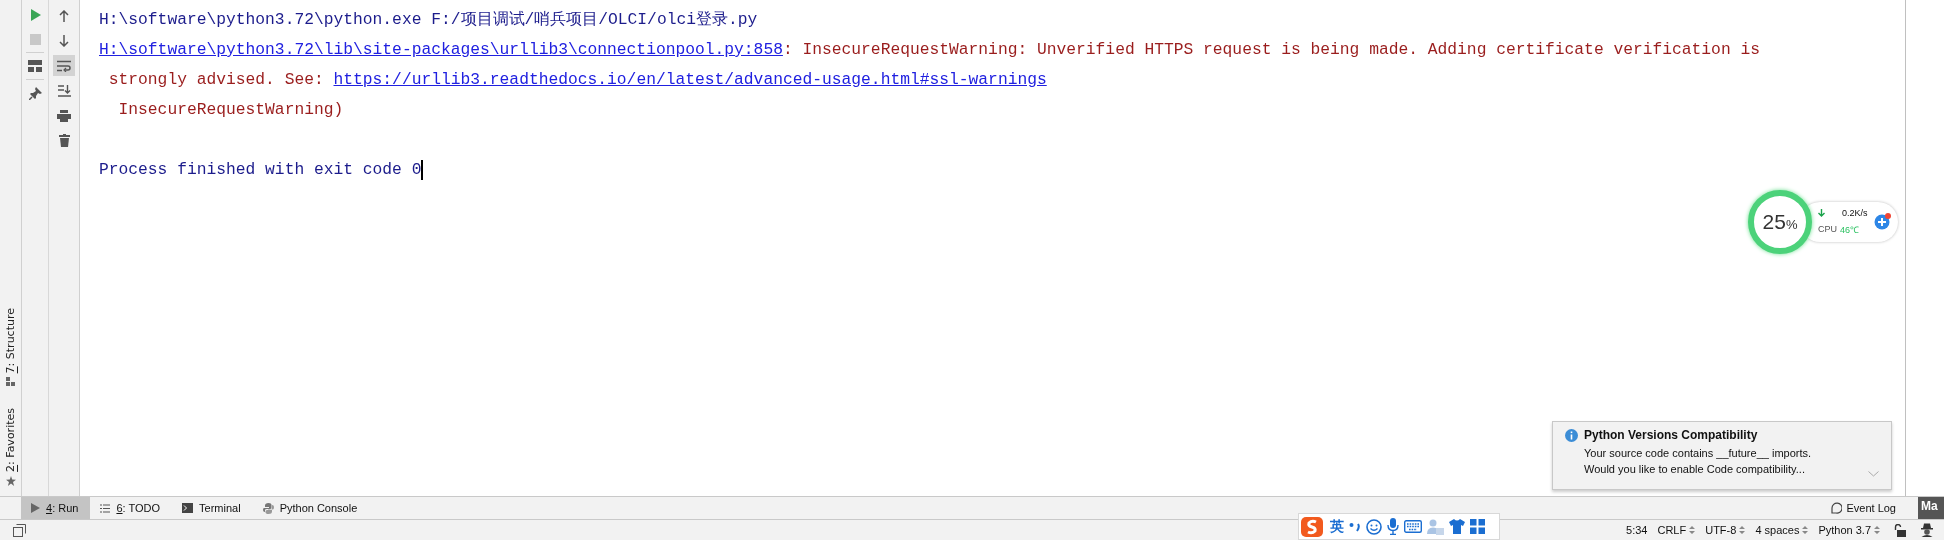  Describe the element at coordinates (19, 530) in the screenshot. I see `window-icon` at that location.